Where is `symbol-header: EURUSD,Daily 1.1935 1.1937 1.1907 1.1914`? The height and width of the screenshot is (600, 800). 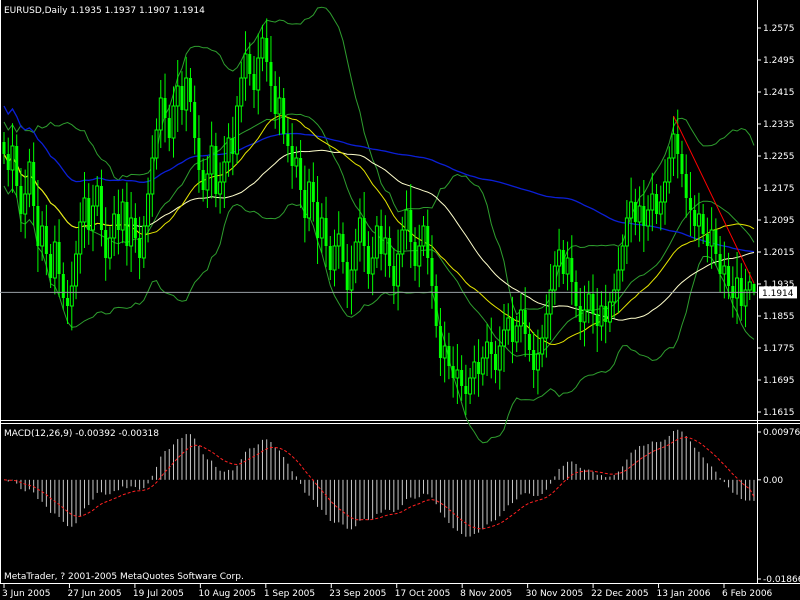
symbol-header: EURUSD,Daily 1.1935 1.1937 1.1907 1.1914 is located at coordinates (104, 11).